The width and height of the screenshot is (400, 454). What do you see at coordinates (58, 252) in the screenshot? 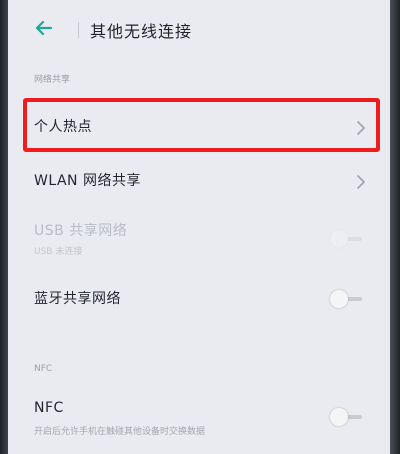
I see `row-sub-usb: USB 未连接` at bounding box center [58, 252].